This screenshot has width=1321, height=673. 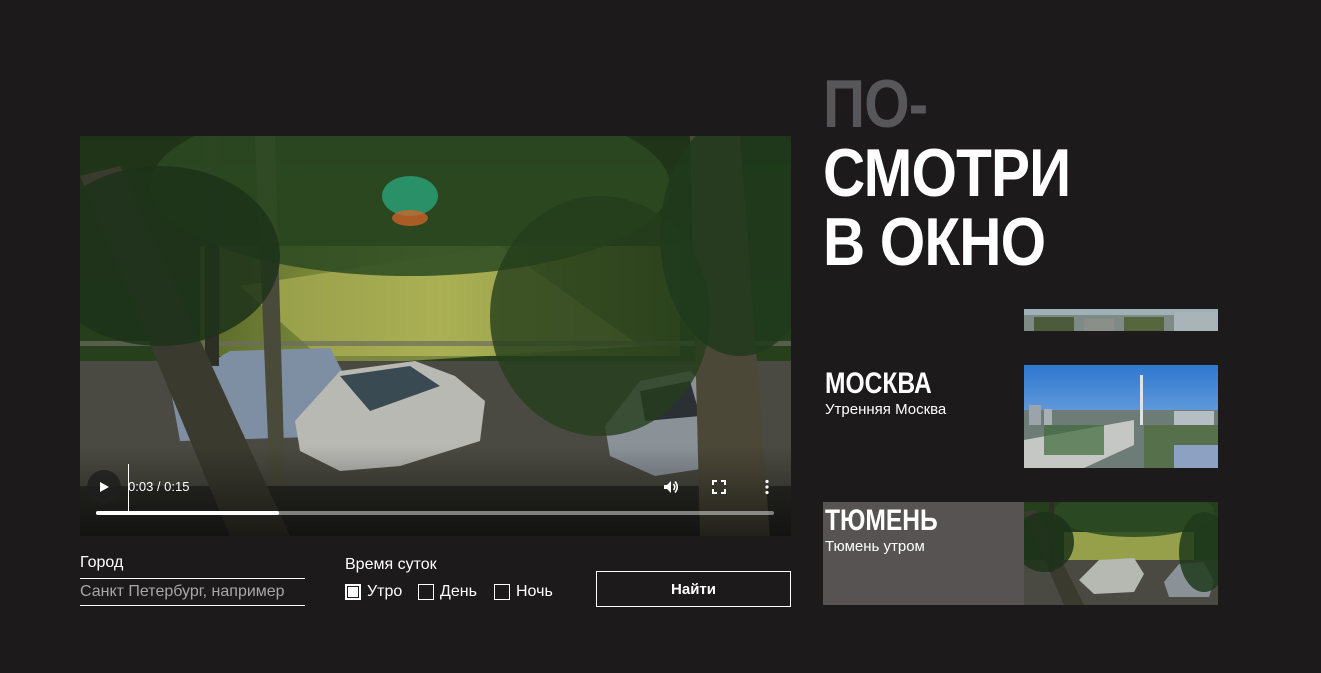 I want to click on checkbox-label: Ночь, so click(x=534, y=591).